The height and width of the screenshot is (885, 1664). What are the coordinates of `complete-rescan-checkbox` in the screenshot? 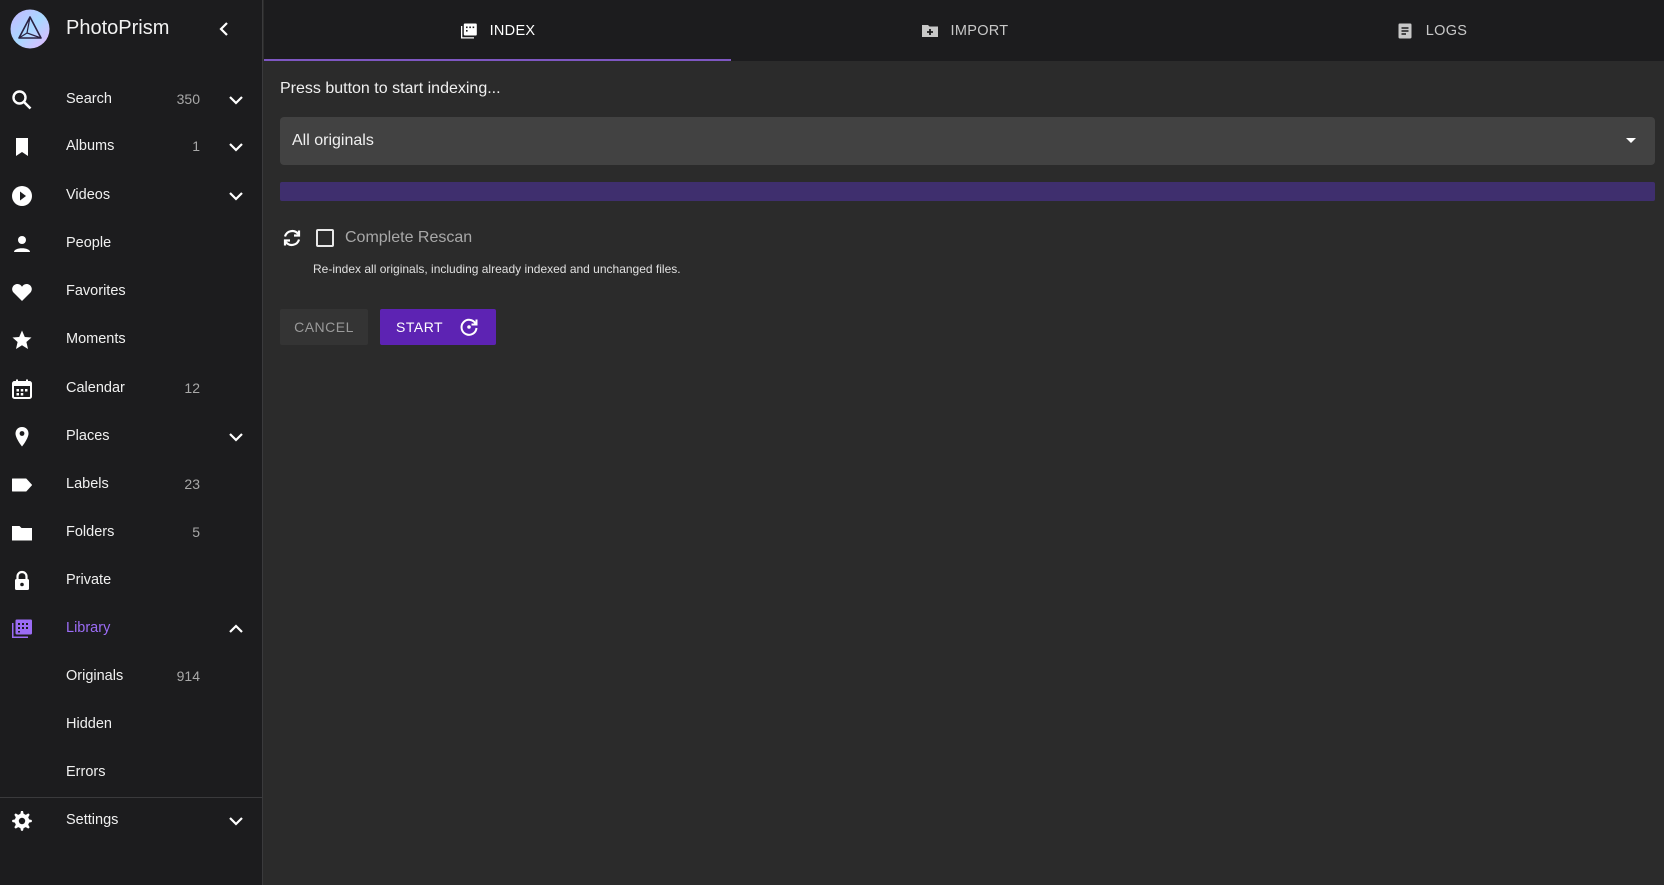 It's located at (325, 238).